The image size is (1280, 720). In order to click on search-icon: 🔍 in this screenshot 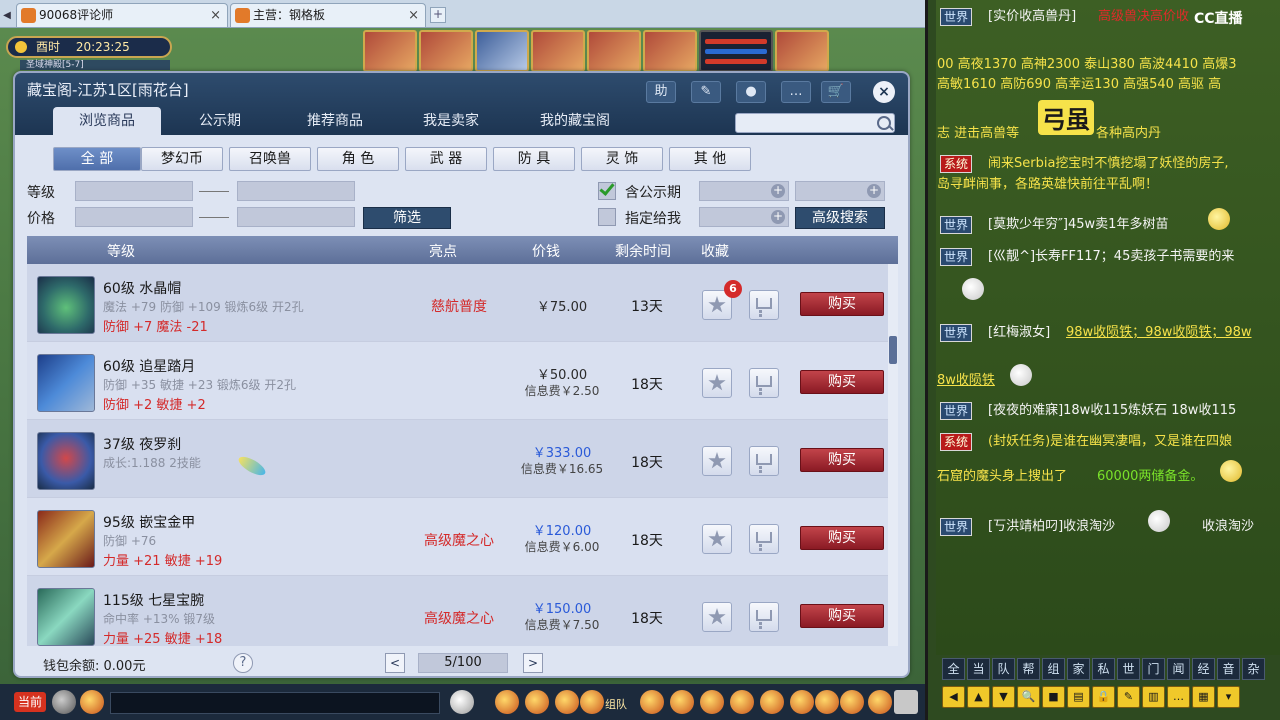, I will do `click(1028, 697)`.